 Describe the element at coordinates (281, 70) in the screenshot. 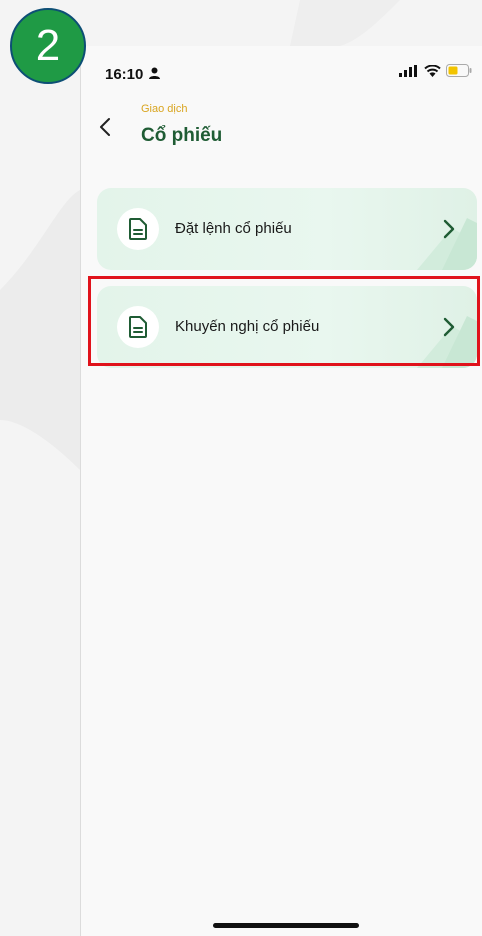

I see `status-bar: 16:10` at that location.